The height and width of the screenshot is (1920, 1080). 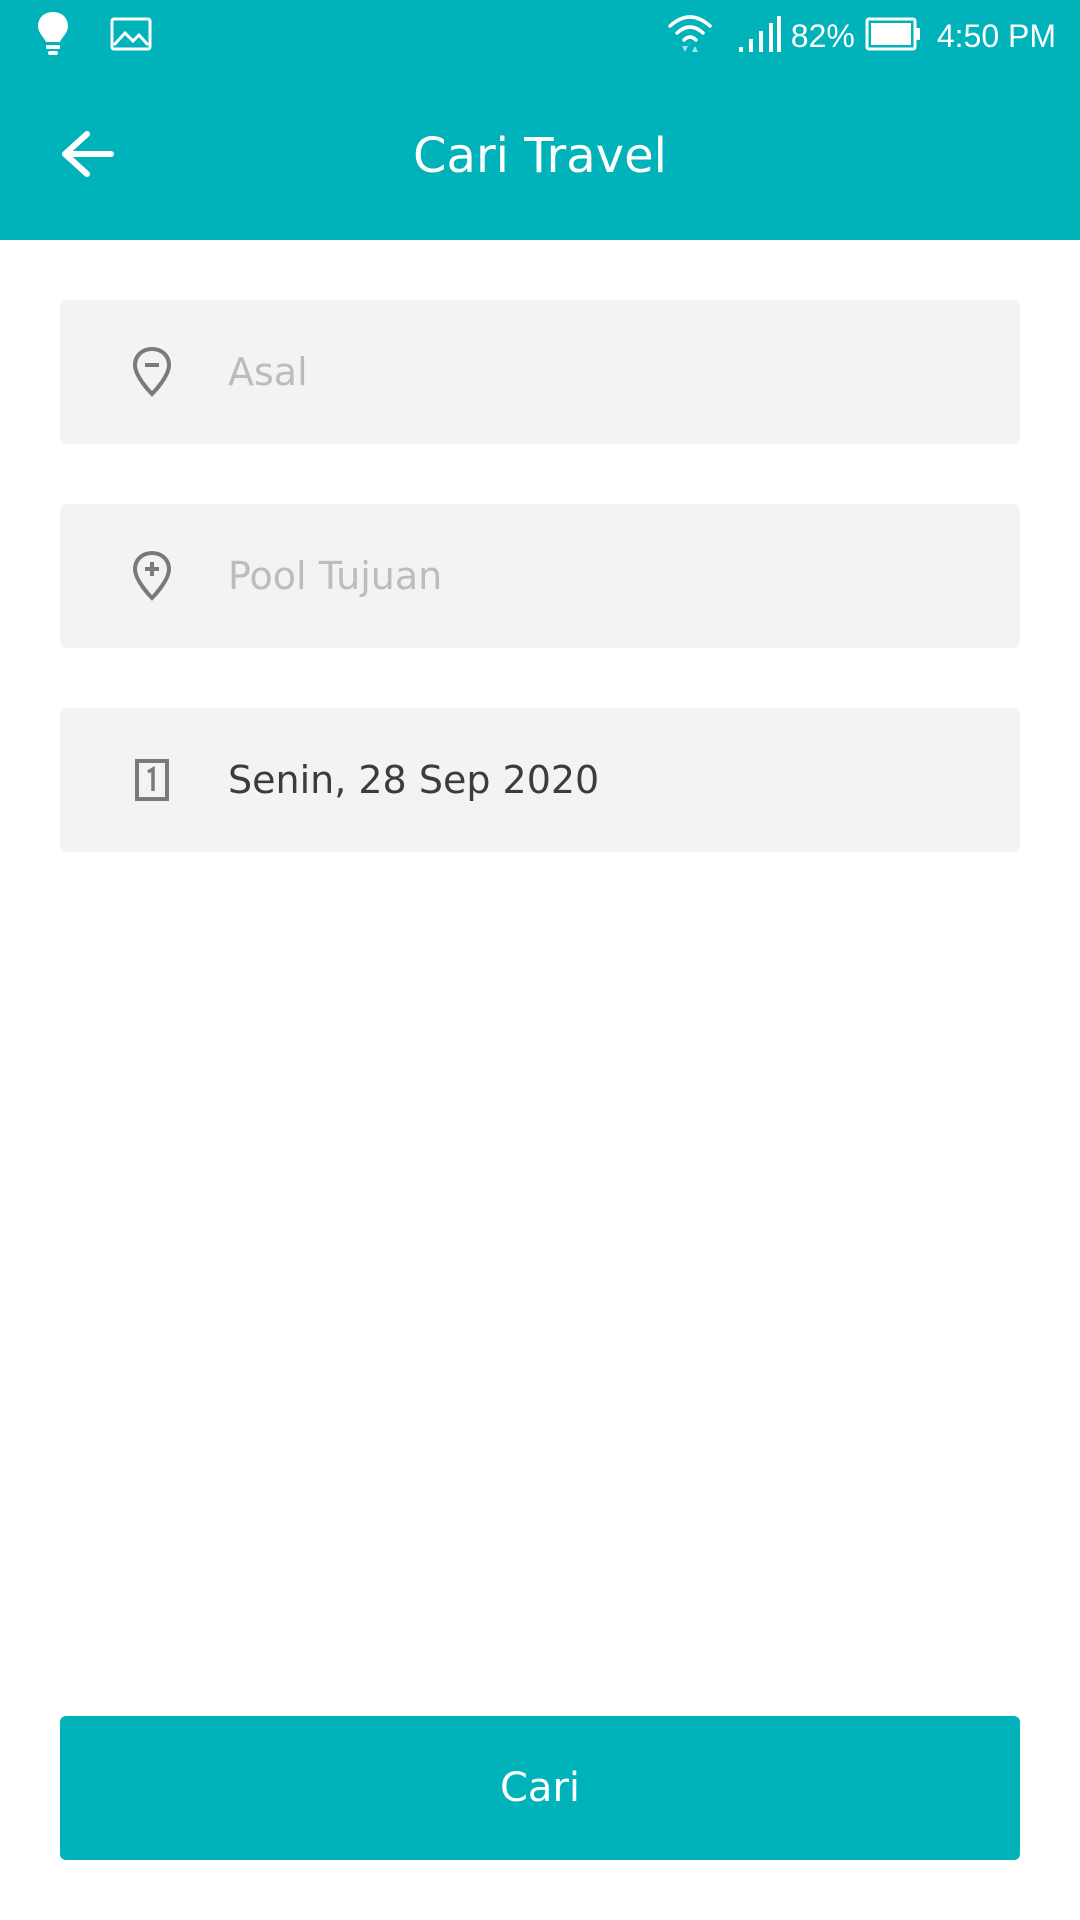 I want to click on status-right: 82% 4:50 PM, so click(x=861, y=36).